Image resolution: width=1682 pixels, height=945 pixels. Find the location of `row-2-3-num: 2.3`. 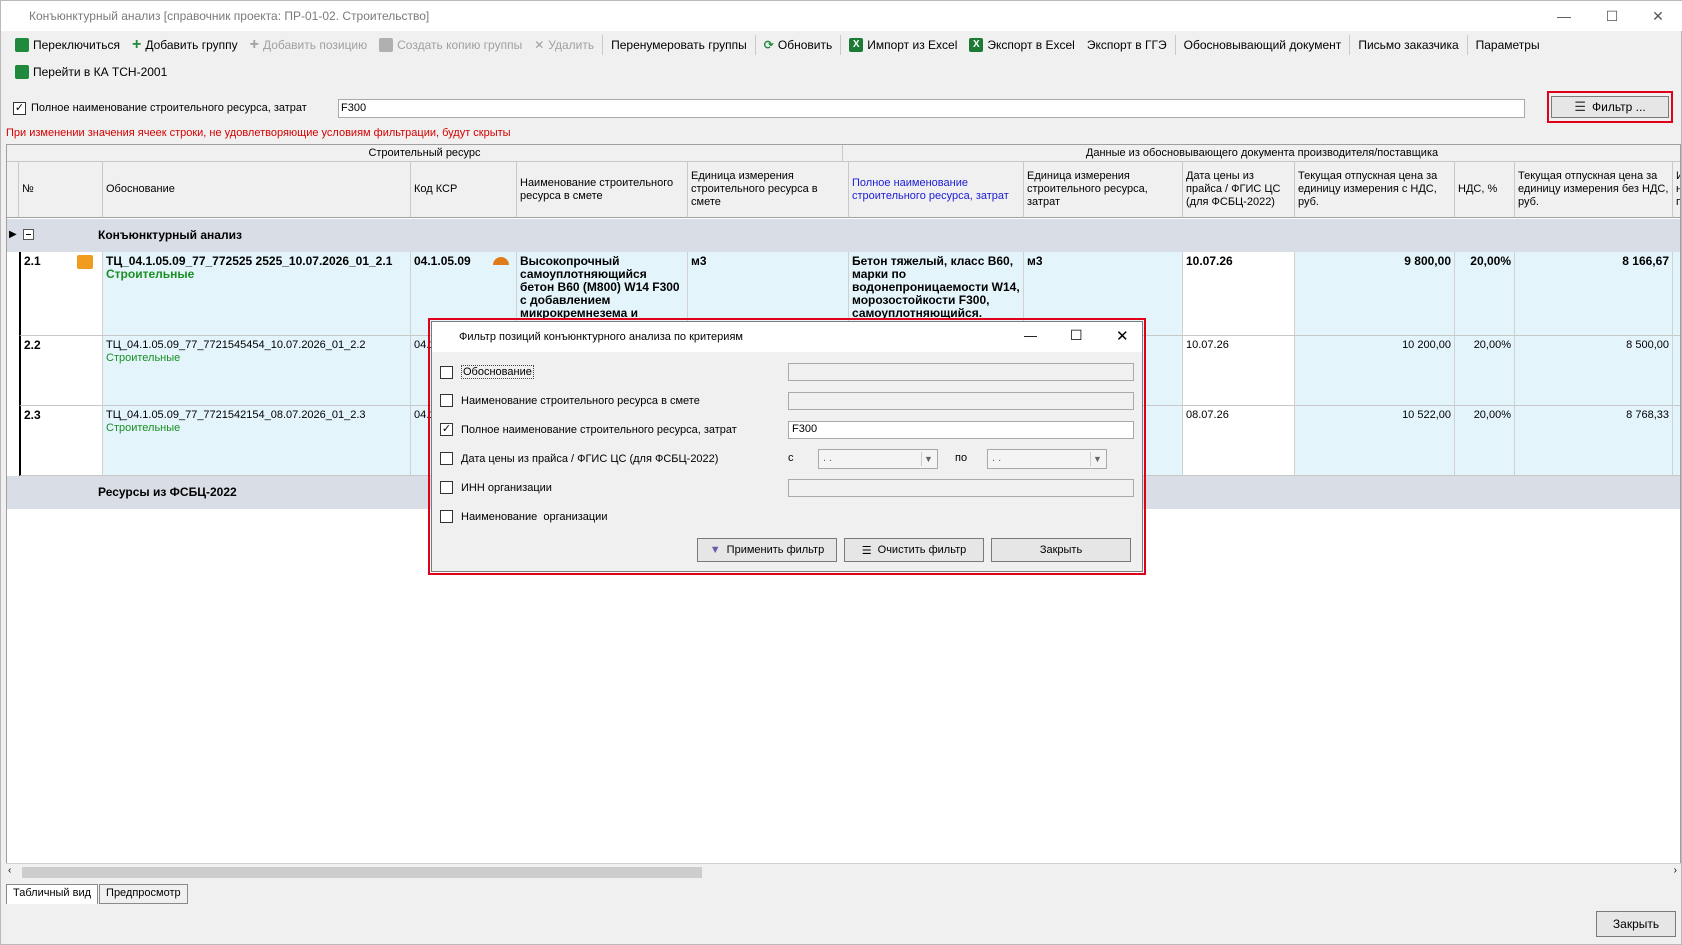

row-2-3-num: 2.3 is located at coordinates (61, 441).